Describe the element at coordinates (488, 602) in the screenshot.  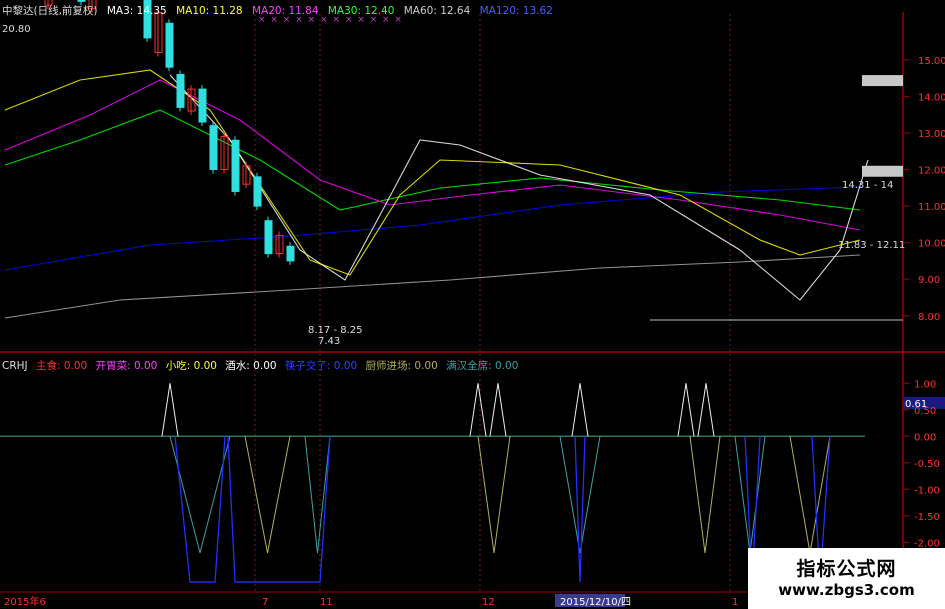
I see `x-axis-label: 12` at that location.